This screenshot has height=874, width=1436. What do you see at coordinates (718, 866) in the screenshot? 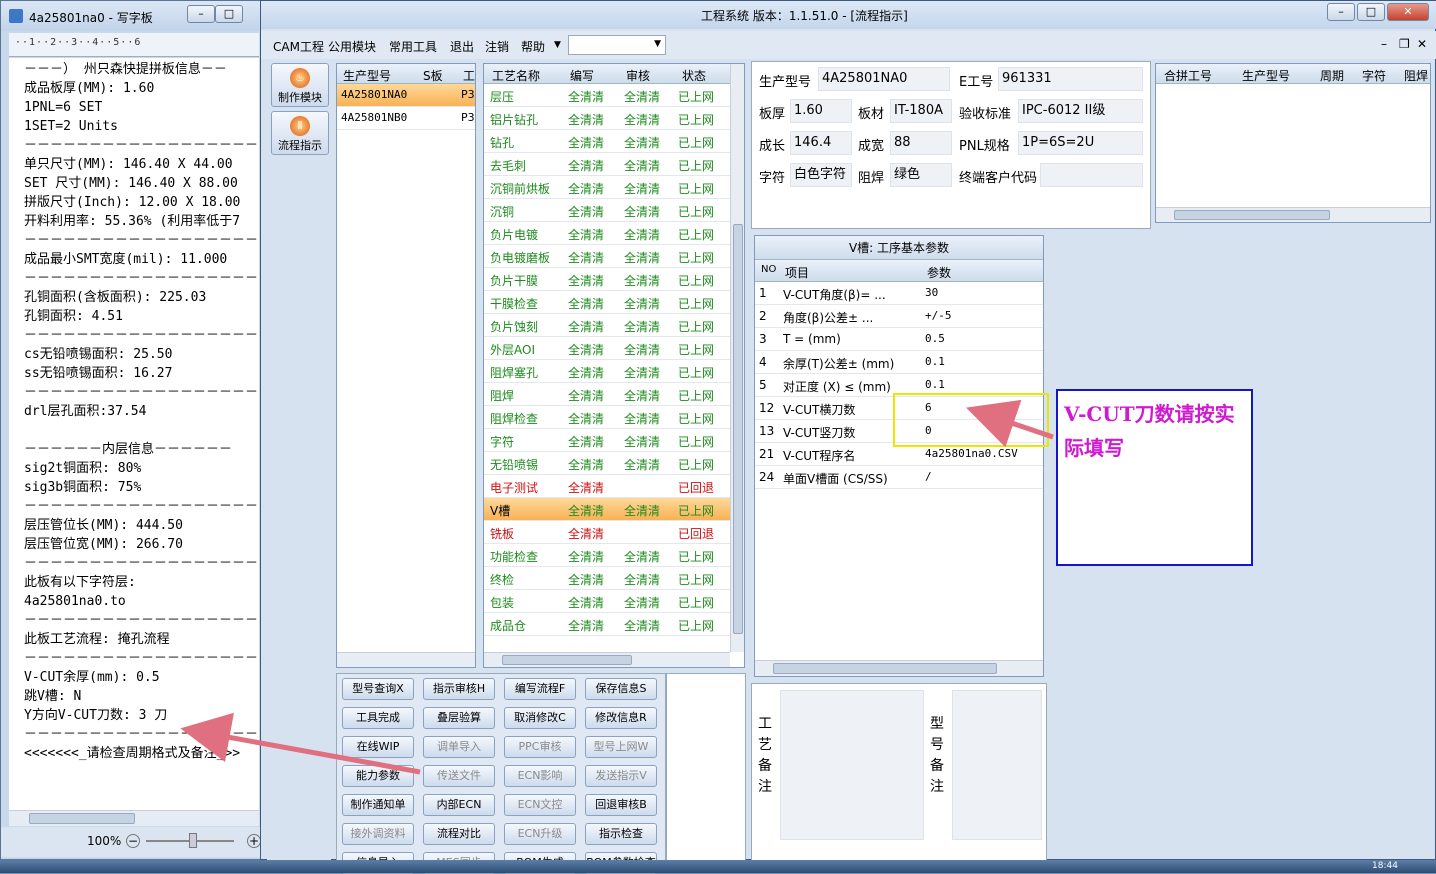
I see `taskbar: 18:44` at bounding box center [718, 866].